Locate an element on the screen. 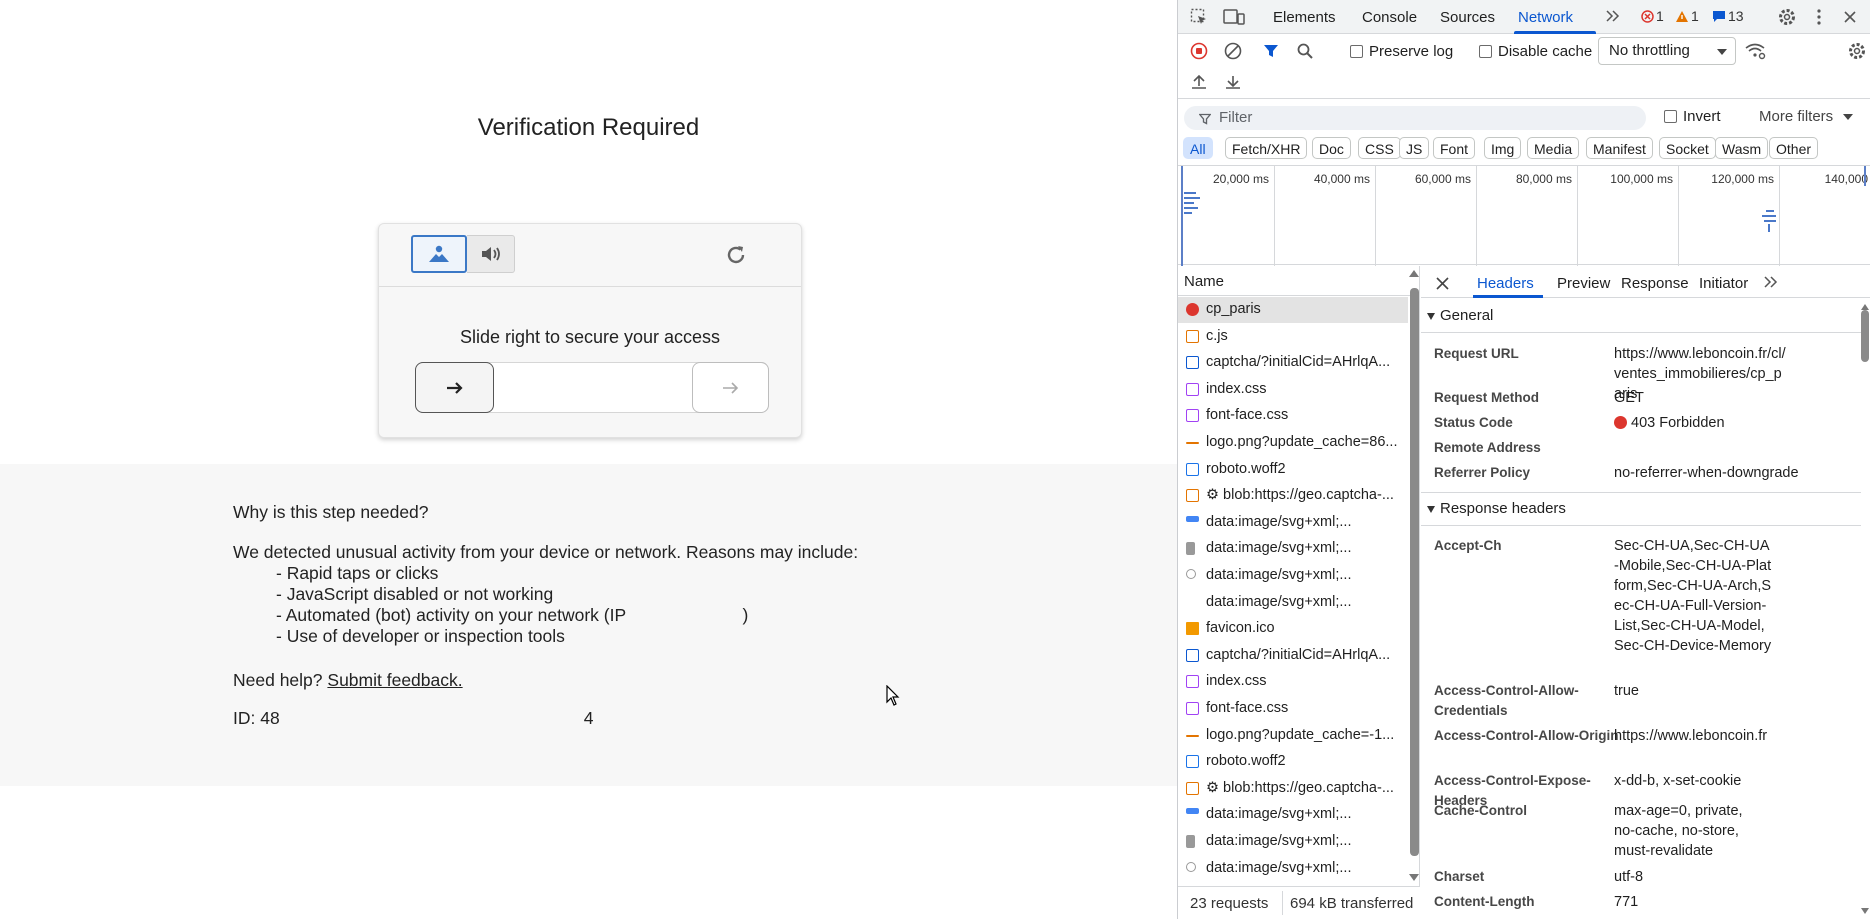  image-challenge-button is located at coordinates (439, 254).